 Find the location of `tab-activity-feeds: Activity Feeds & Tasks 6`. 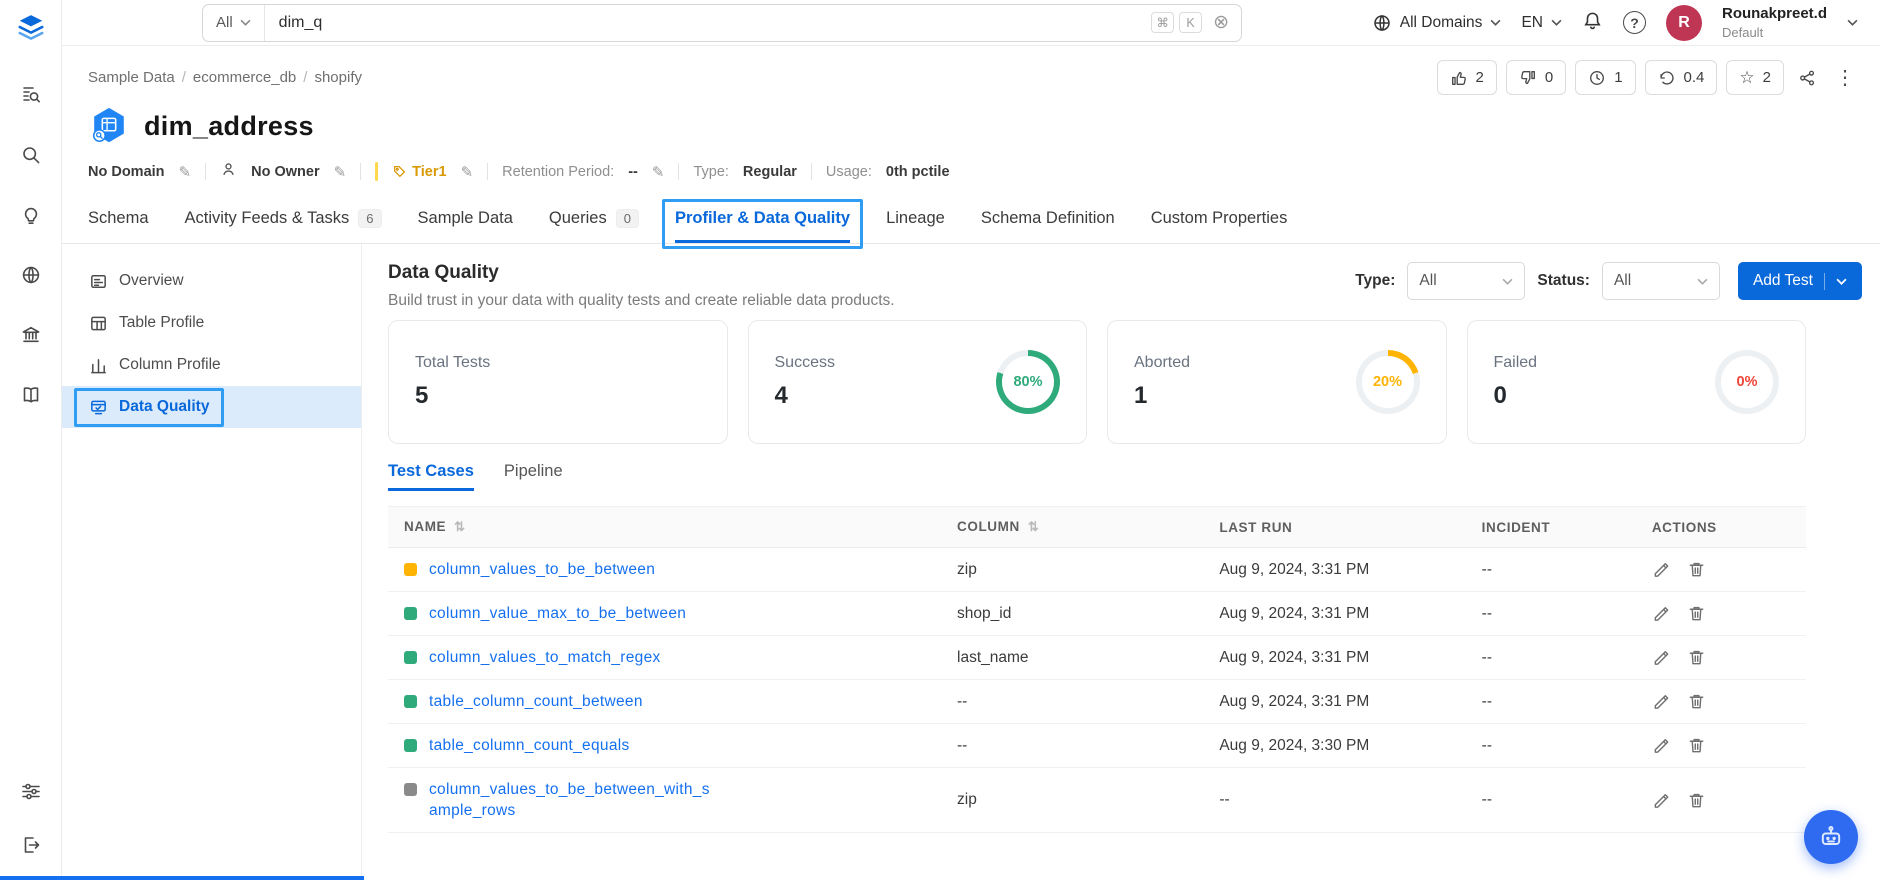

tab-activity-feeds: Activity Feeds & Tasks 6 is located at coordinates (283, 218).